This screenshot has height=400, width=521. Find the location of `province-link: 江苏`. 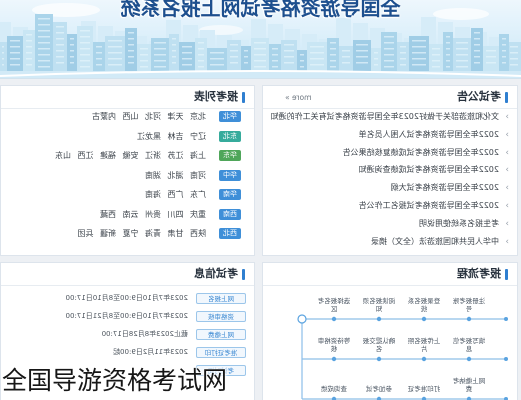

province-link: 江苏 is located at coordinates (176, 155).